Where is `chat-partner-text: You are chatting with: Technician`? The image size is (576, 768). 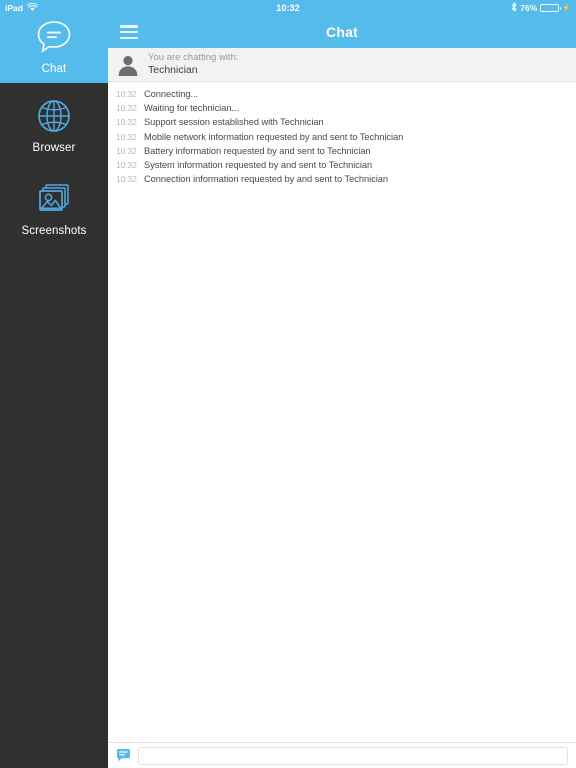 chat-partner-text: You are chatting with: Technician is located at coordinates (193, 64).